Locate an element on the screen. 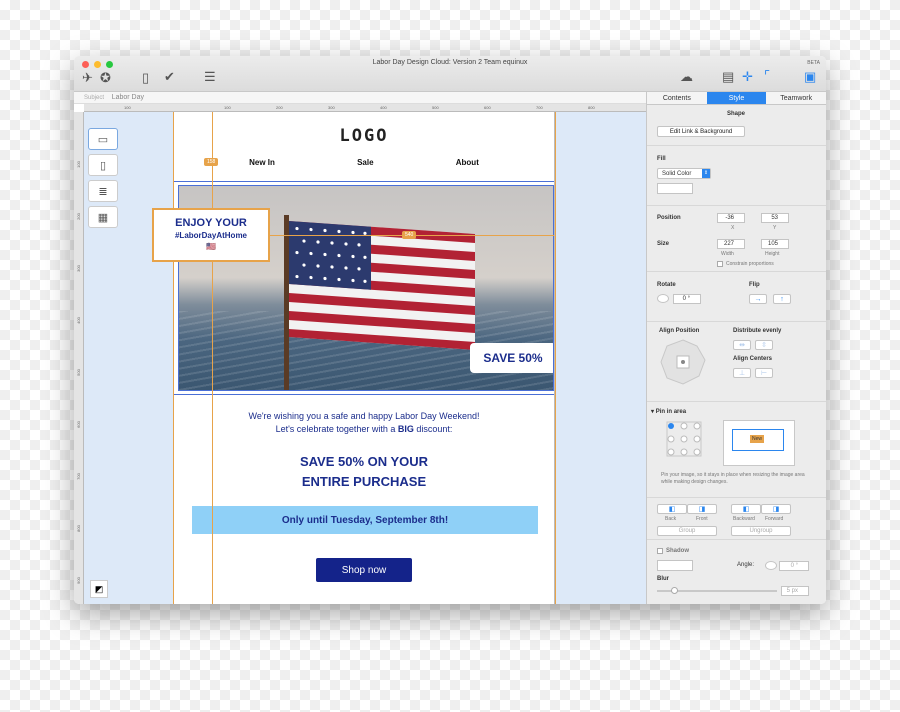  fill-type-select: Solid Color ⇕ is located at coordinates (684, 173).